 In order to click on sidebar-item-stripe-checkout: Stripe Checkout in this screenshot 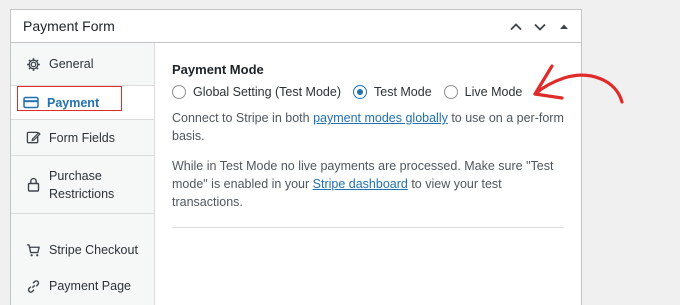, I will do `click(82, 250)`.